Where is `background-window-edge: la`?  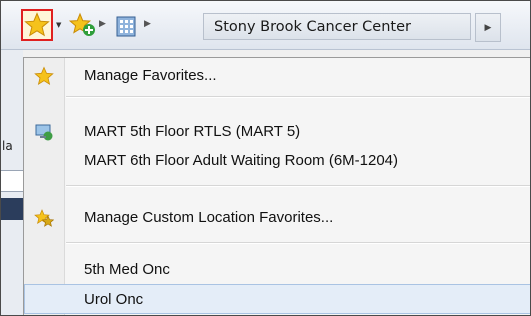 background-window-edge: la is located at coordinates (12, 182).